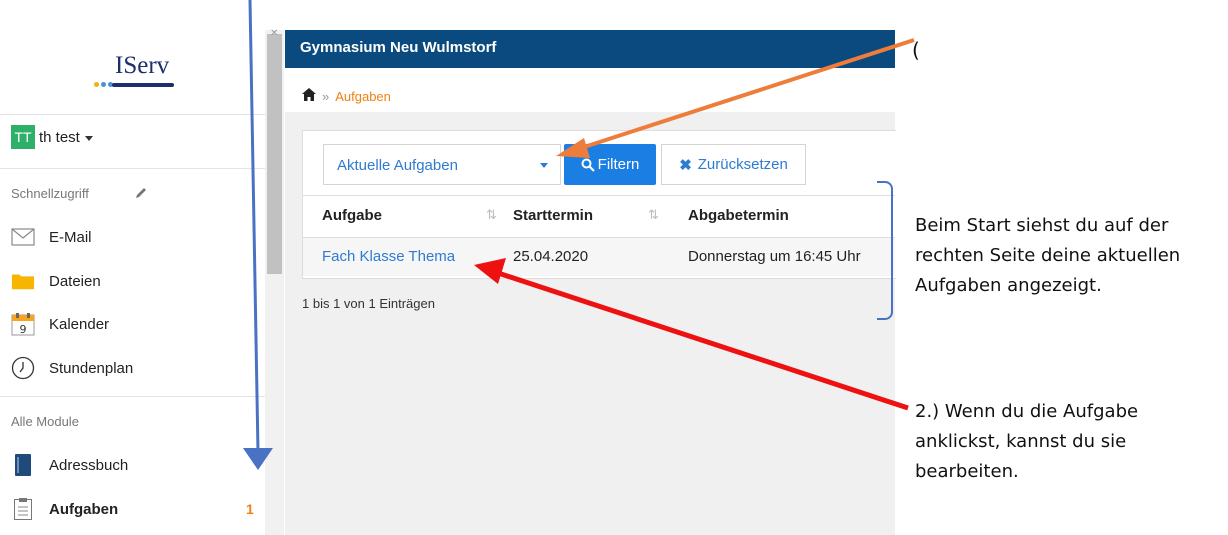 This screenshot has width=1228, height=535. Describe the element at coordinates (744, 95) in the screenshot. I see `orange-arrow-line` at that location.